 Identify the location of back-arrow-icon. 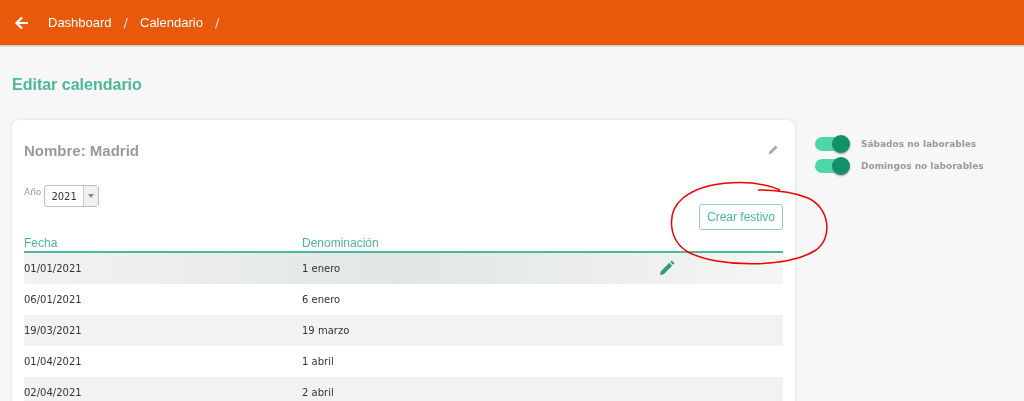
(22, 22).